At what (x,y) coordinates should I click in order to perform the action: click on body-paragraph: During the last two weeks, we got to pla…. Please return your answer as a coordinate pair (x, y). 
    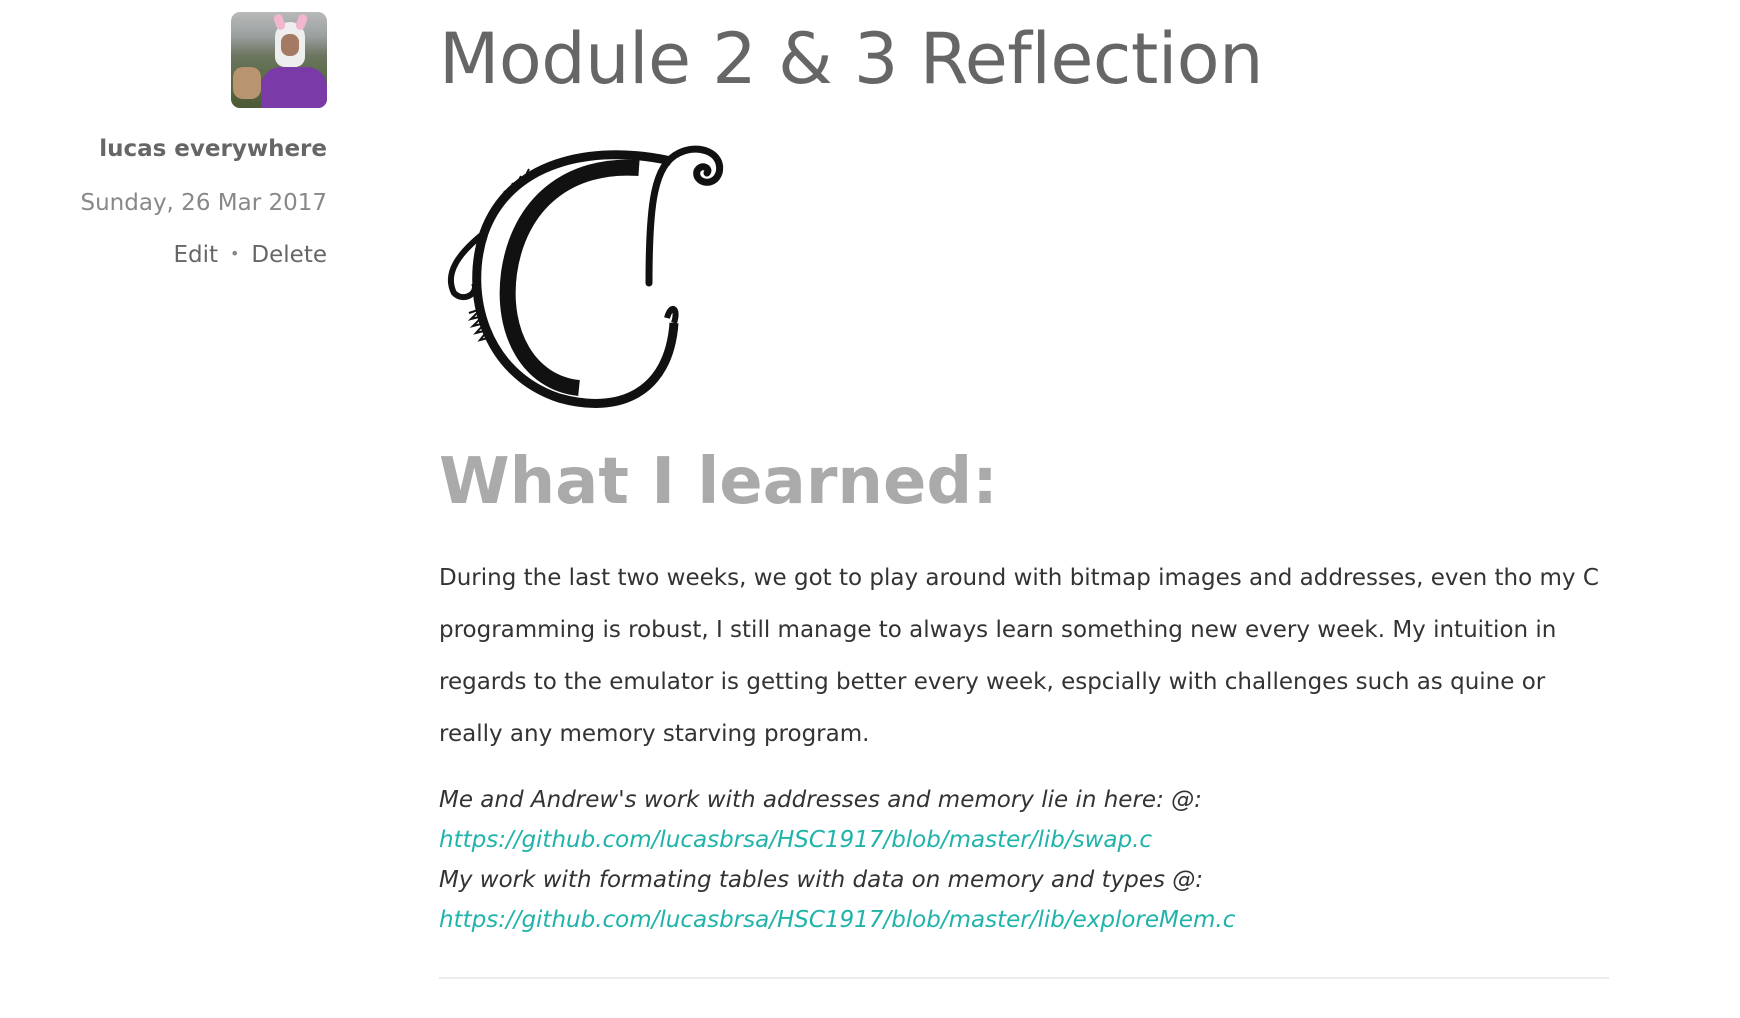
    Looking at the image, I should click on (1019, 656).